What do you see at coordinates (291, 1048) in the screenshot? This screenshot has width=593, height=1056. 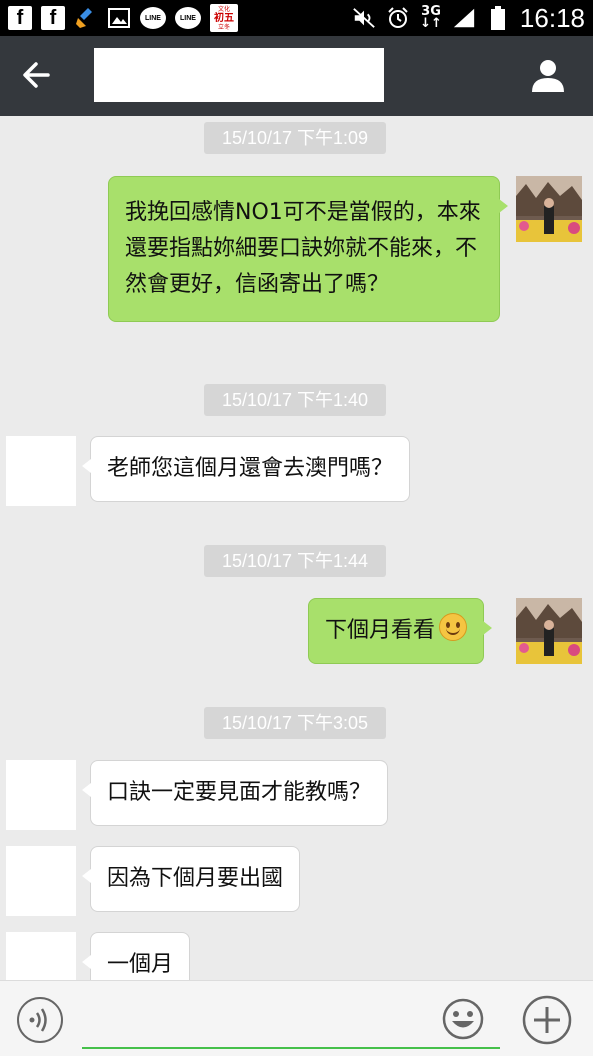 I see `message-input` at bounding box center [291, 1048].